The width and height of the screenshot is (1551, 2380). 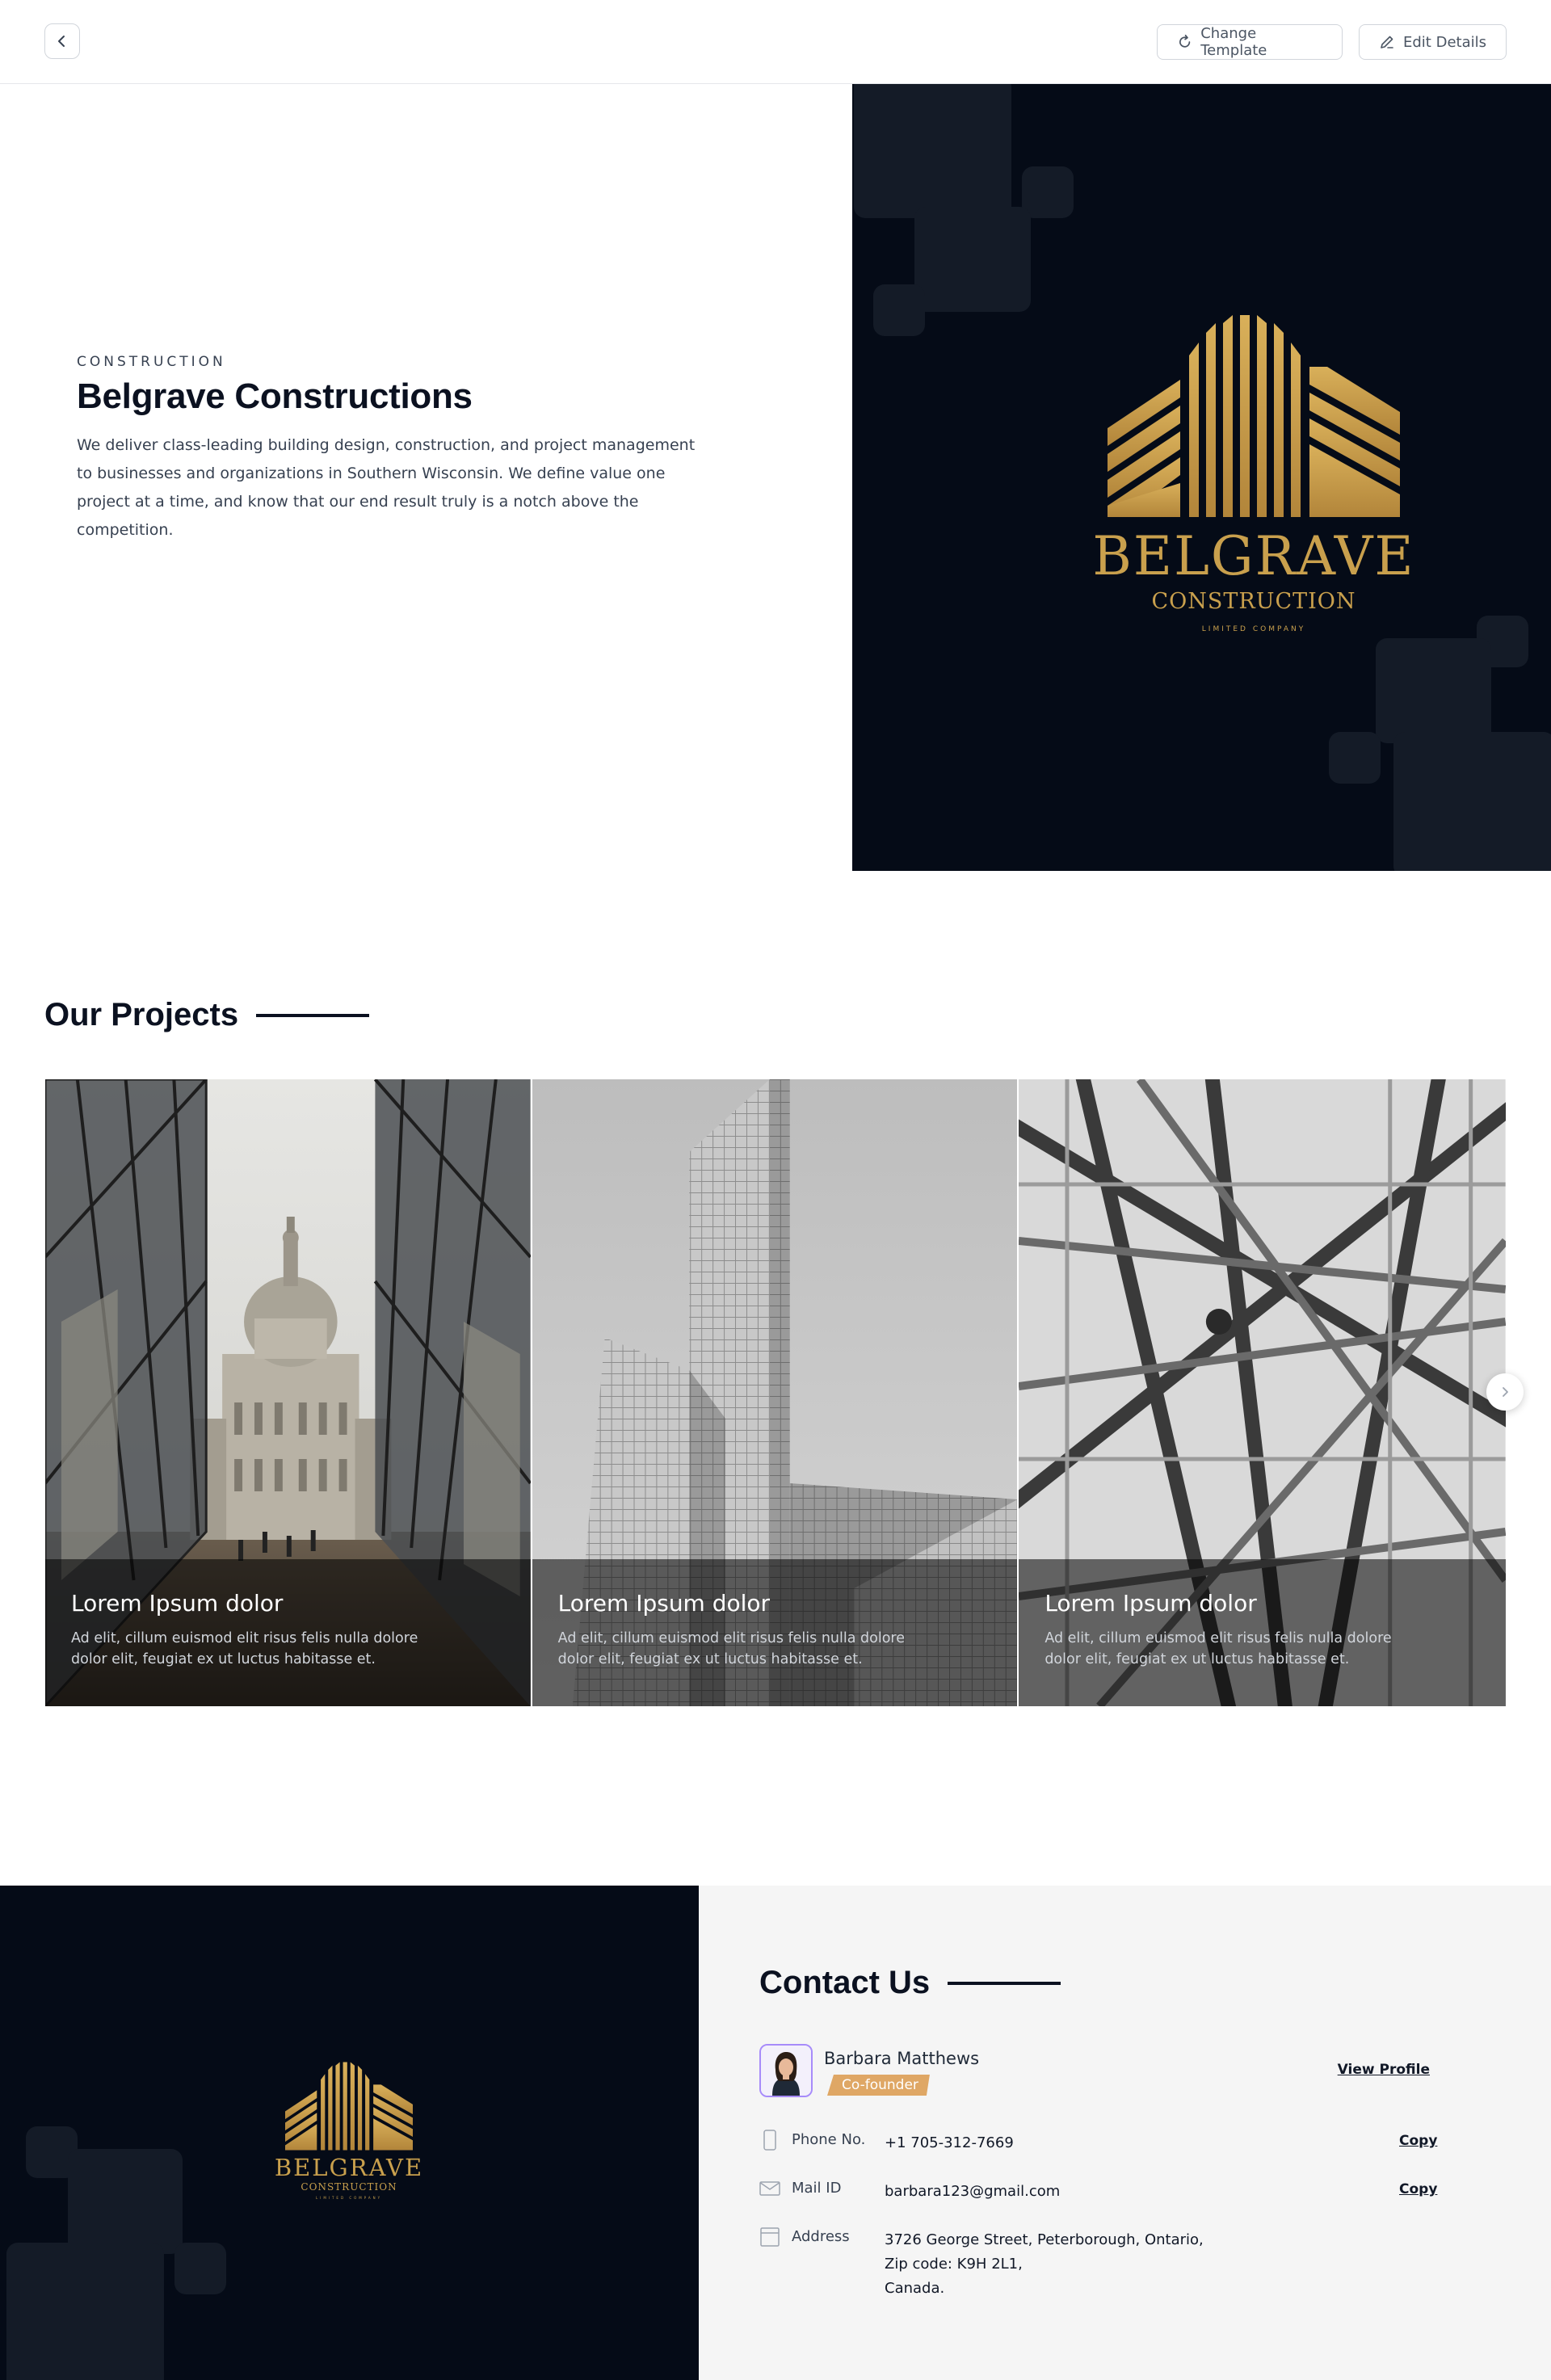 What do you see at coordinates (1233, 42) in the screenshot?
I see `change-template-label: Change Template` at bounding box center [1233, 42].